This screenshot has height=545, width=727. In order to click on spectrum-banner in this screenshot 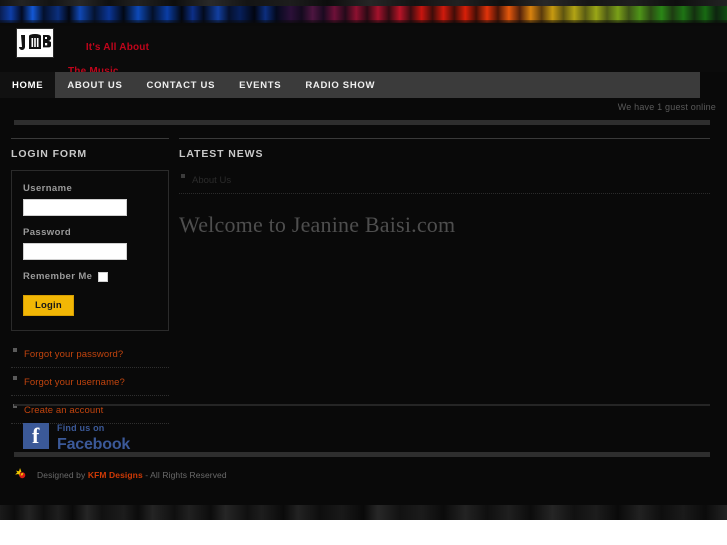, I will do `click(363, 13)`.